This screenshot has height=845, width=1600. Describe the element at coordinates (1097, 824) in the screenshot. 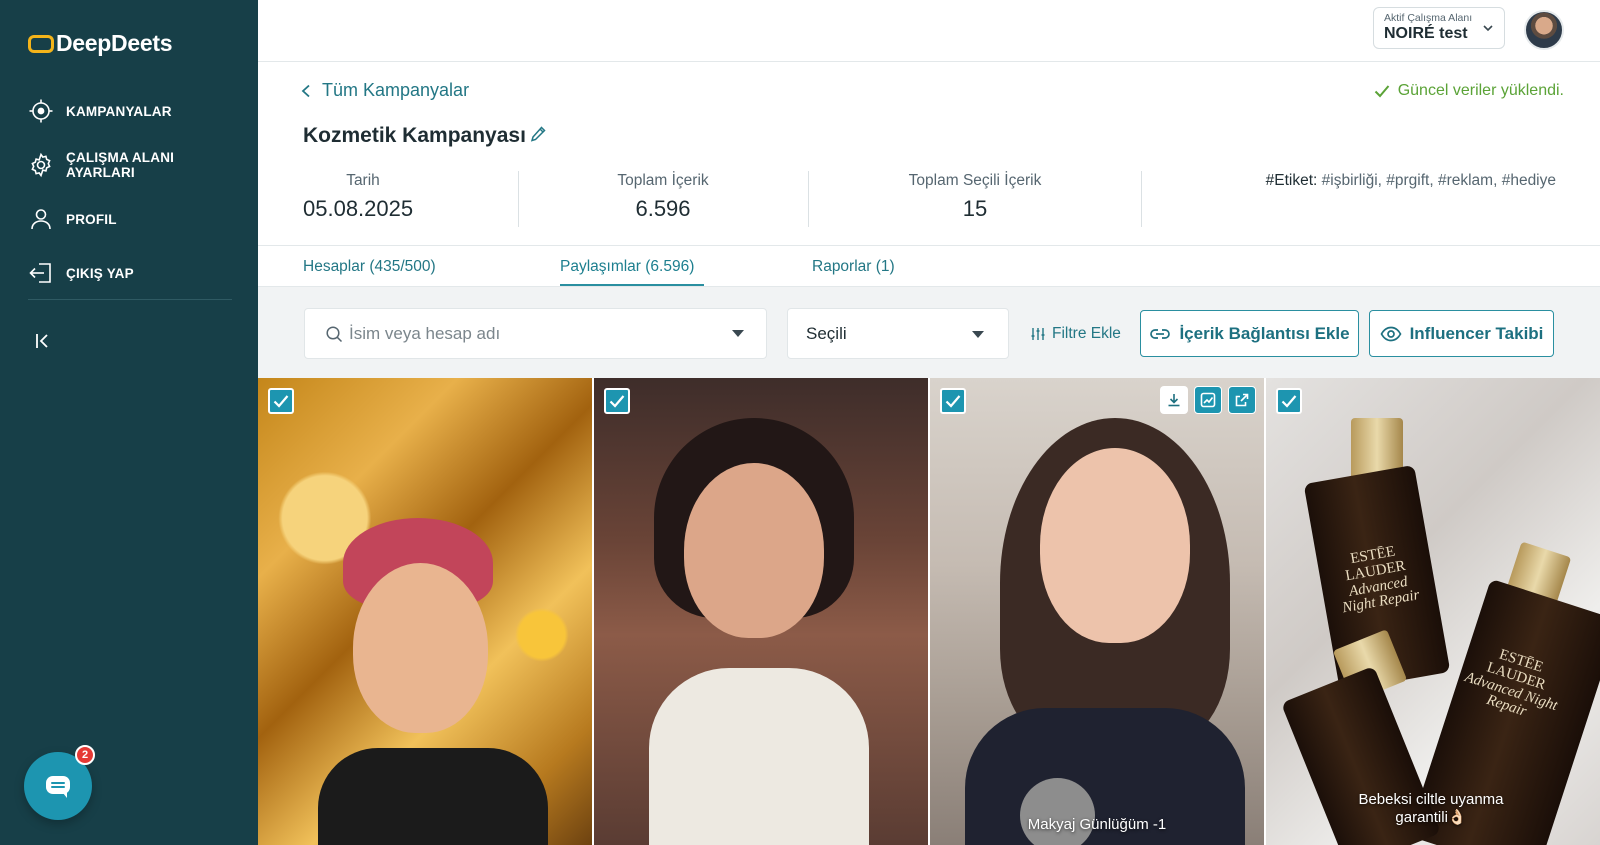

I see `post-caption: Makyaj Günlüğüm -1` at that location.